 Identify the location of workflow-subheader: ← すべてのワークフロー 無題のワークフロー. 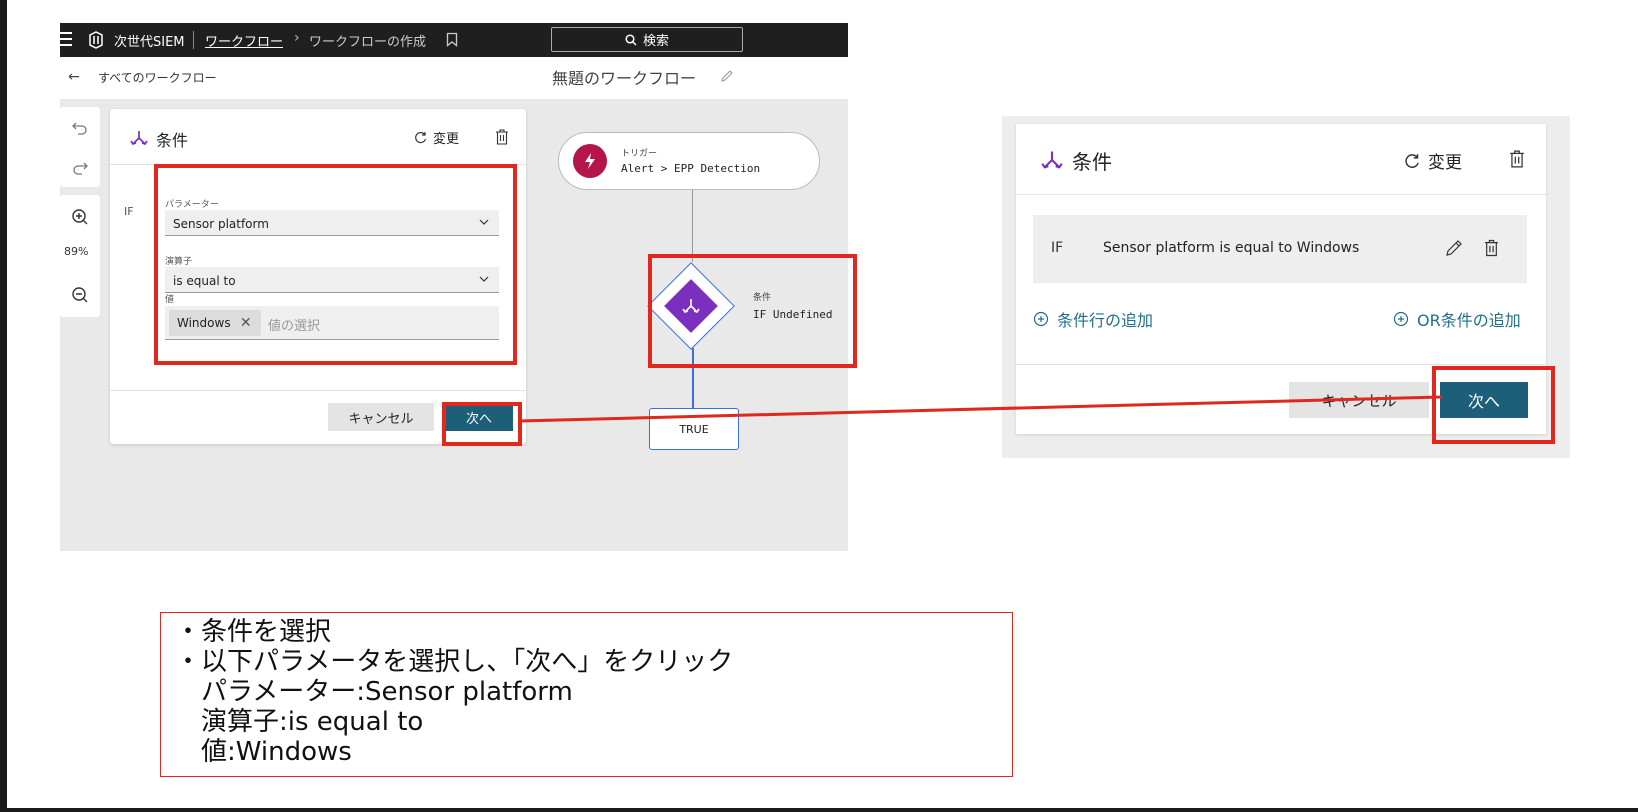
(454, 78).